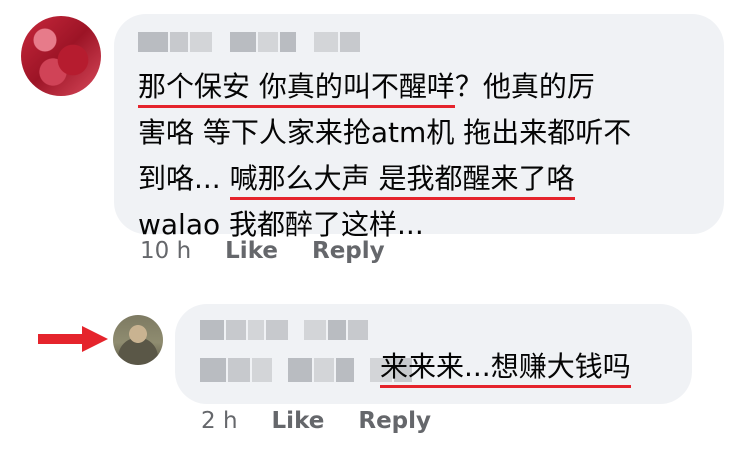 The width and height of the screenshot is (749, 451). I want to click on comment-timestamp: 10 h, so click(165, 251).